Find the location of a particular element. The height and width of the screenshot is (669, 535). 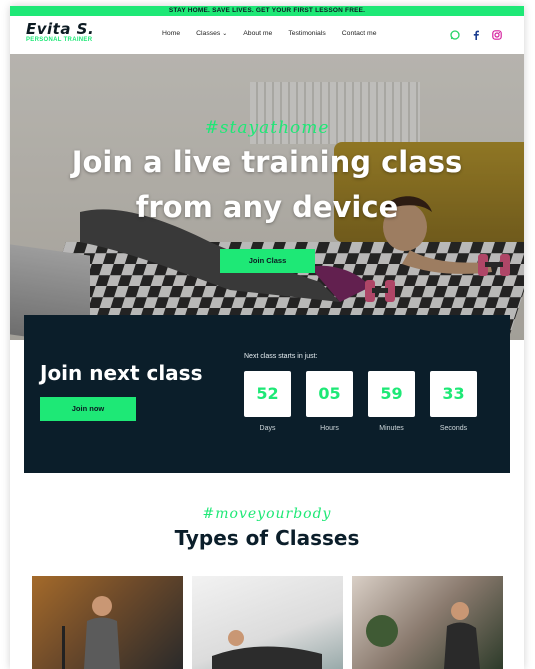

countdown-unit-label: Seconds is located at coordinates (453, 428).